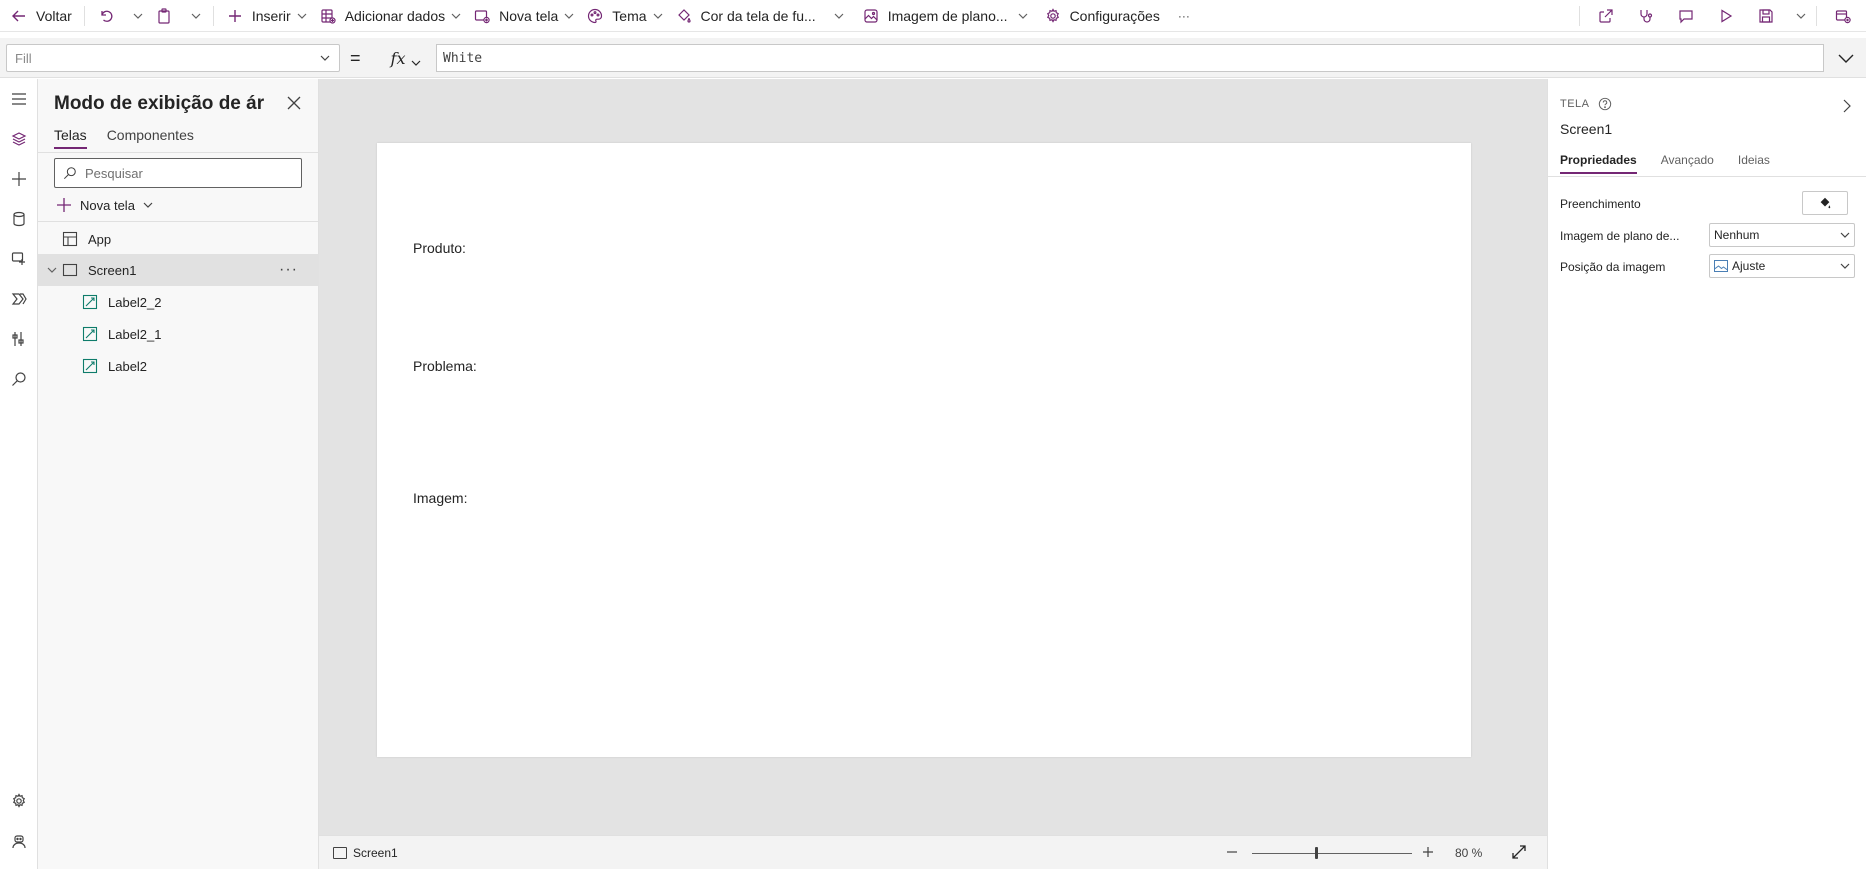  Describe the element at coordinates (1798, 16) in the screenshot. I see `save-dropdown` at that location.